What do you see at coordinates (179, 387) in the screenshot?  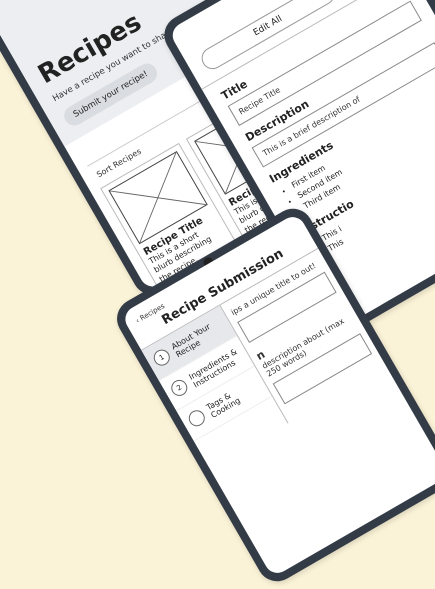 I see `step-number: 2` at bounding box center [179, 387].